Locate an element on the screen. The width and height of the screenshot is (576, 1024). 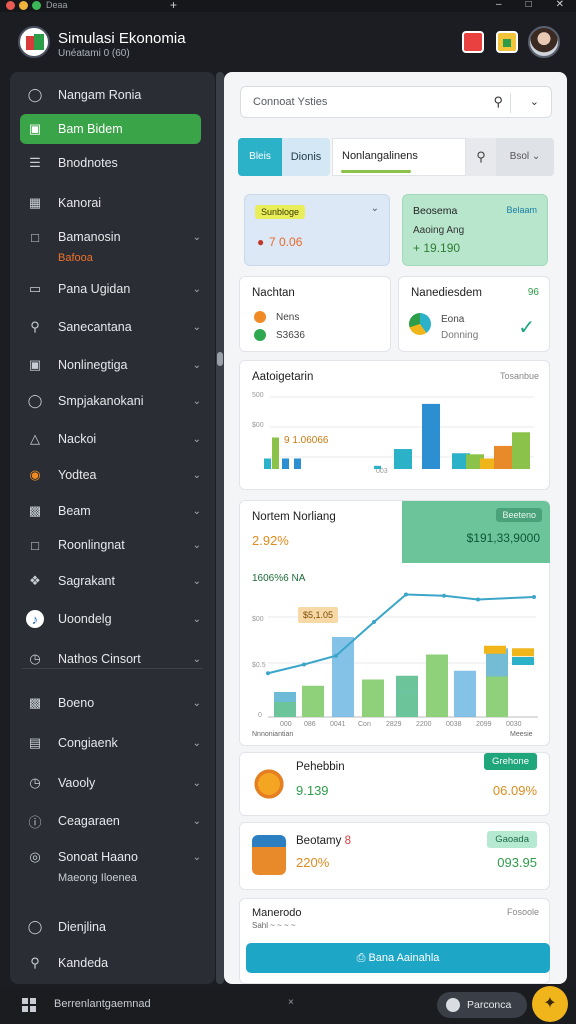
minimize-button: – is located at coordinates (499, 5).